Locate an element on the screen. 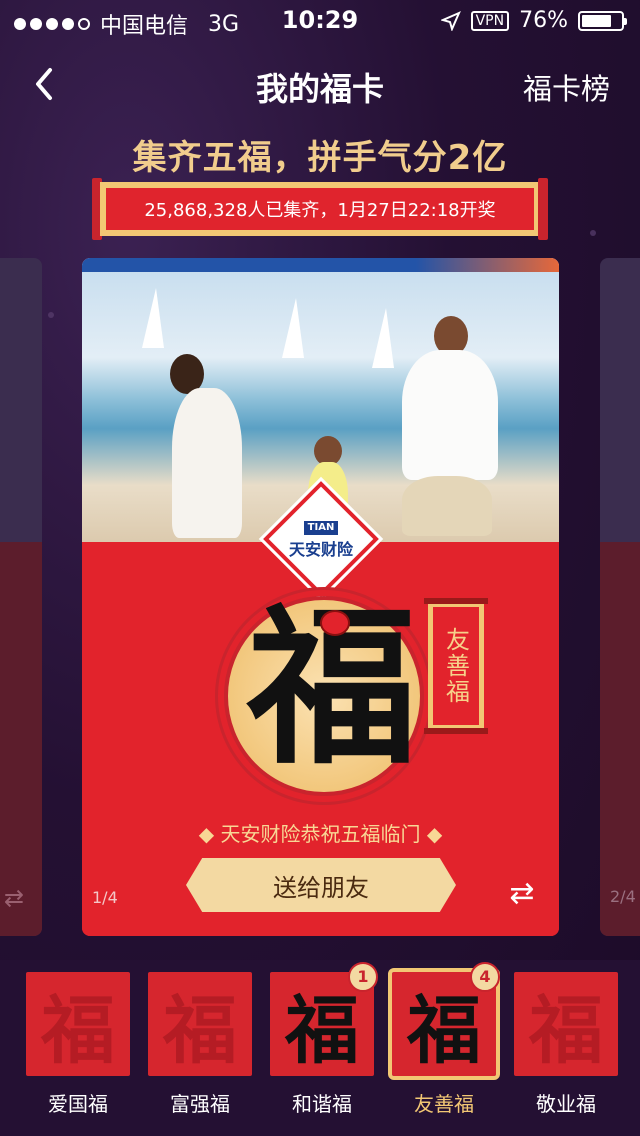 Image resolution: width=640 pixels, height=1136 pixels. banner-end is located at coordinates (543, 209).